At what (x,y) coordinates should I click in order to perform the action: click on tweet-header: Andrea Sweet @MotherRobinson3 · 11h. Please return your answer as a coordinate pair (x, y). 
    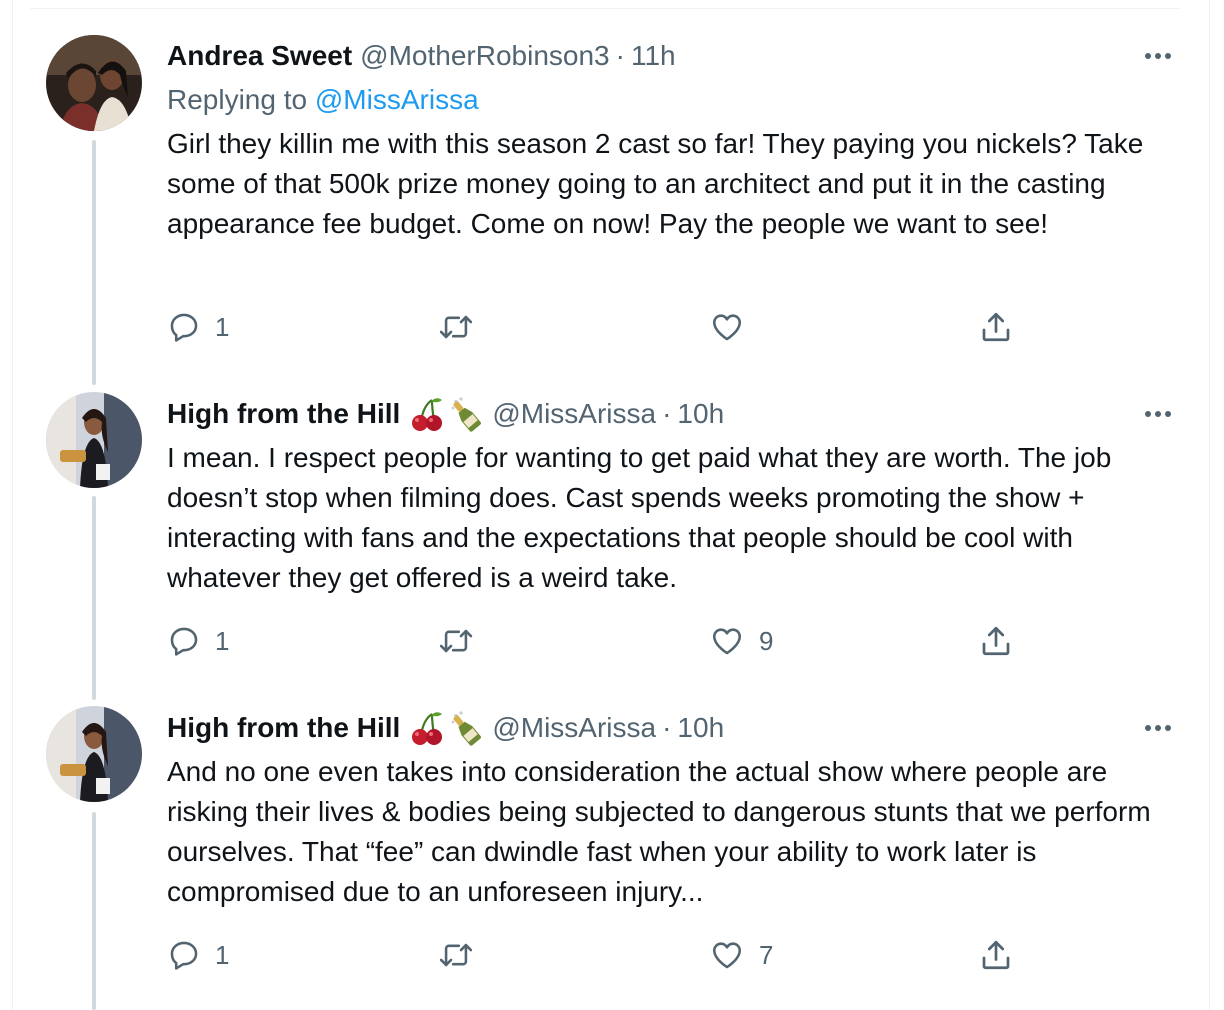
    Looking at the image, I should click on (421, 56).